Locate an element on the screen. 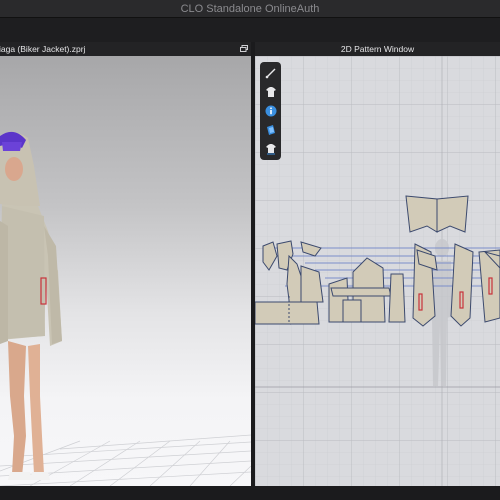  pattern-tool-palette is located at coordinates (270, 111).